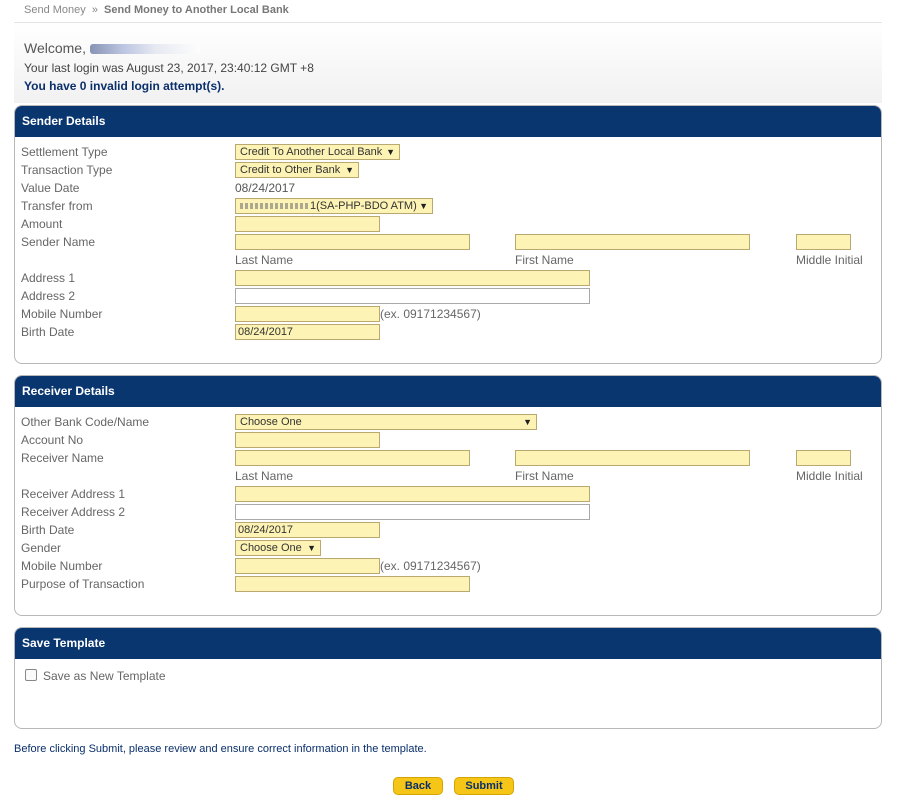 This screenshot has width=914, height=812. Describe the element at coordinates (52, 440) in the screenshot. I see `account-no-label: Account No` at that location.